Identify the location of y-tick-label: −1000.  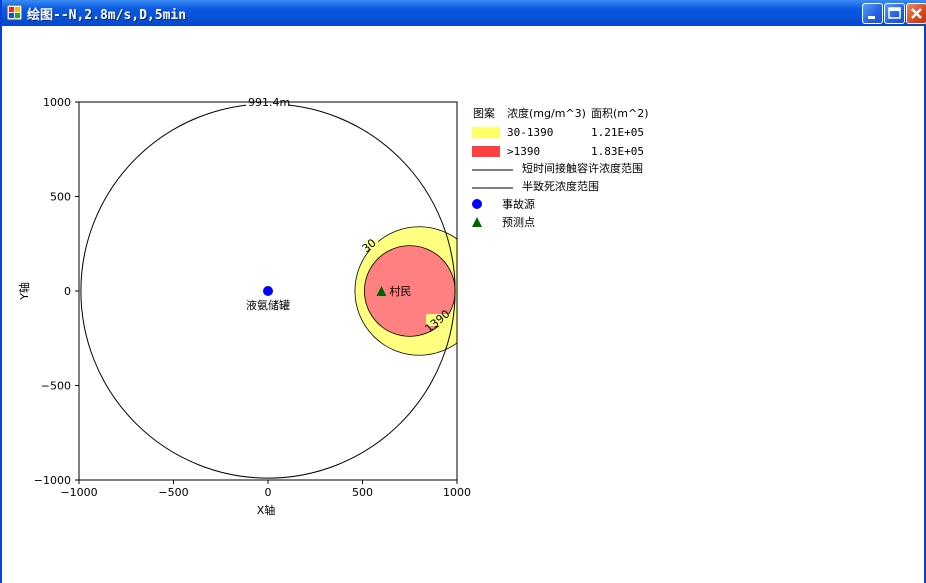
(52, 480).